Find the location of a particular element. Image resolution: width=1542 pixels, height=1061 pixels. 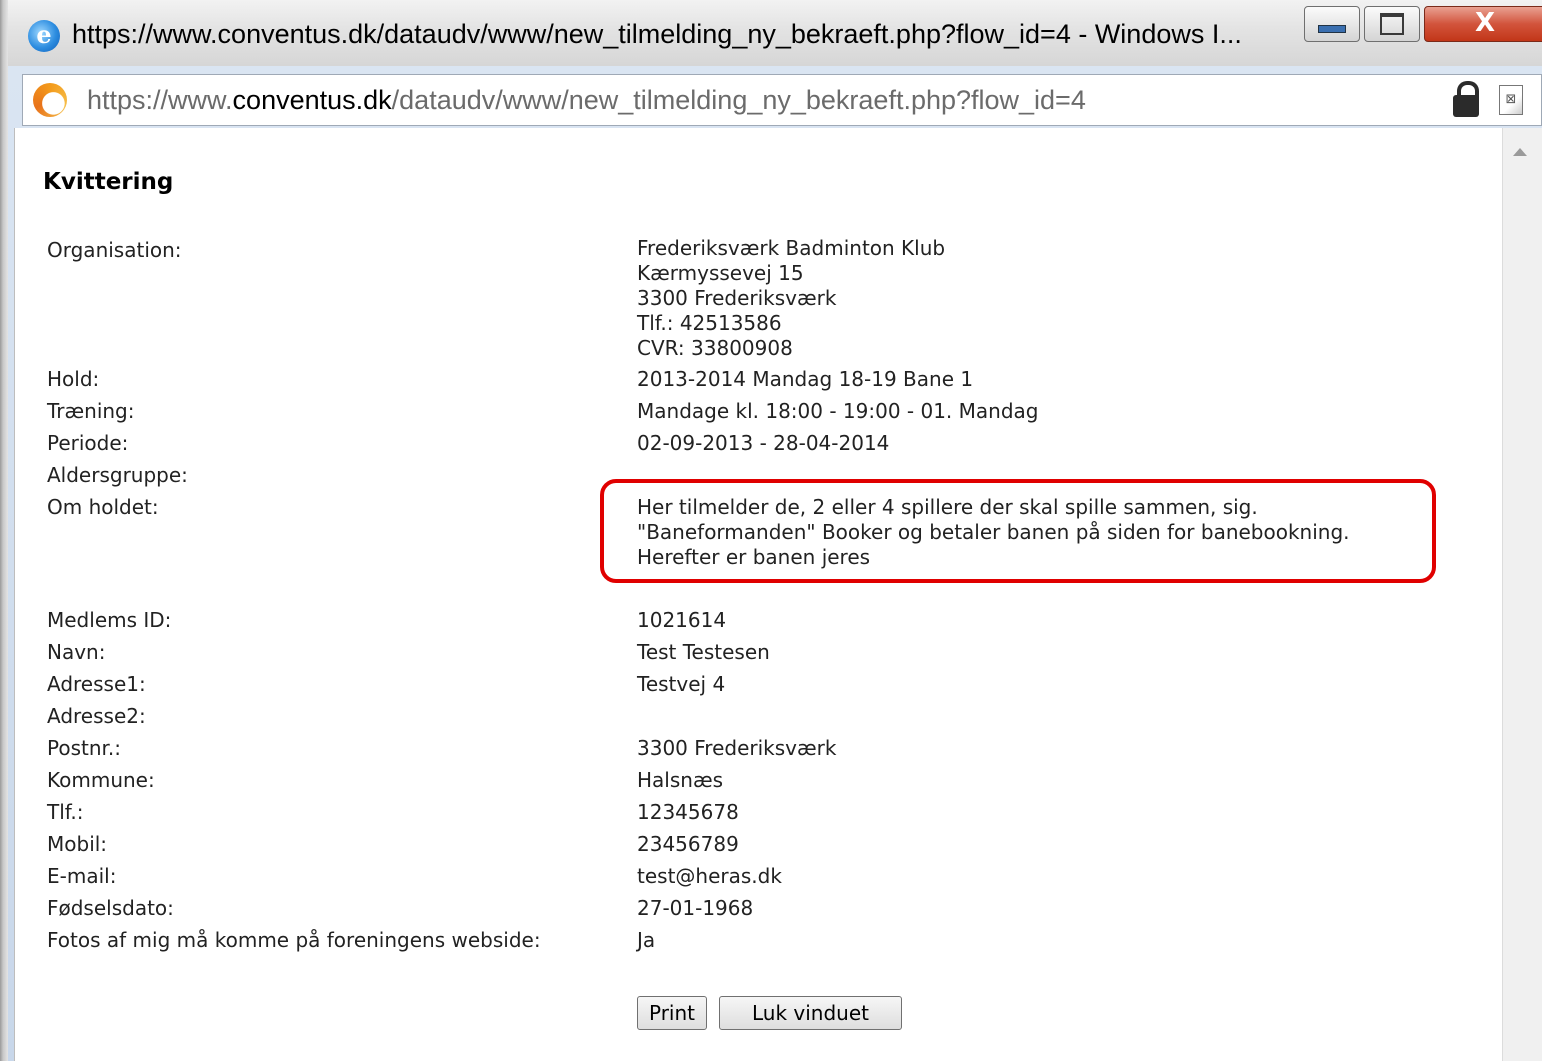

field-label: E-mail: is located at coordinates (82, 876).